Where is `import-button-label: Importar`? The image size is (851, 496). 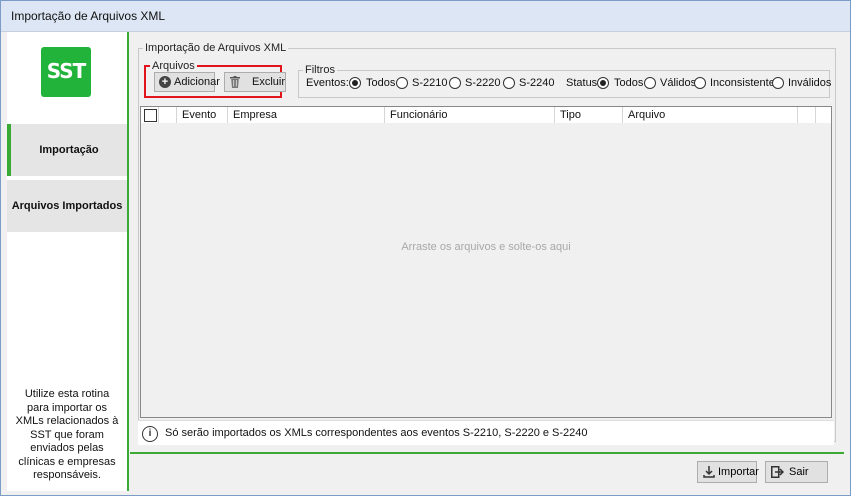 import-button-label: Importar is located at coordinates (738, 472).